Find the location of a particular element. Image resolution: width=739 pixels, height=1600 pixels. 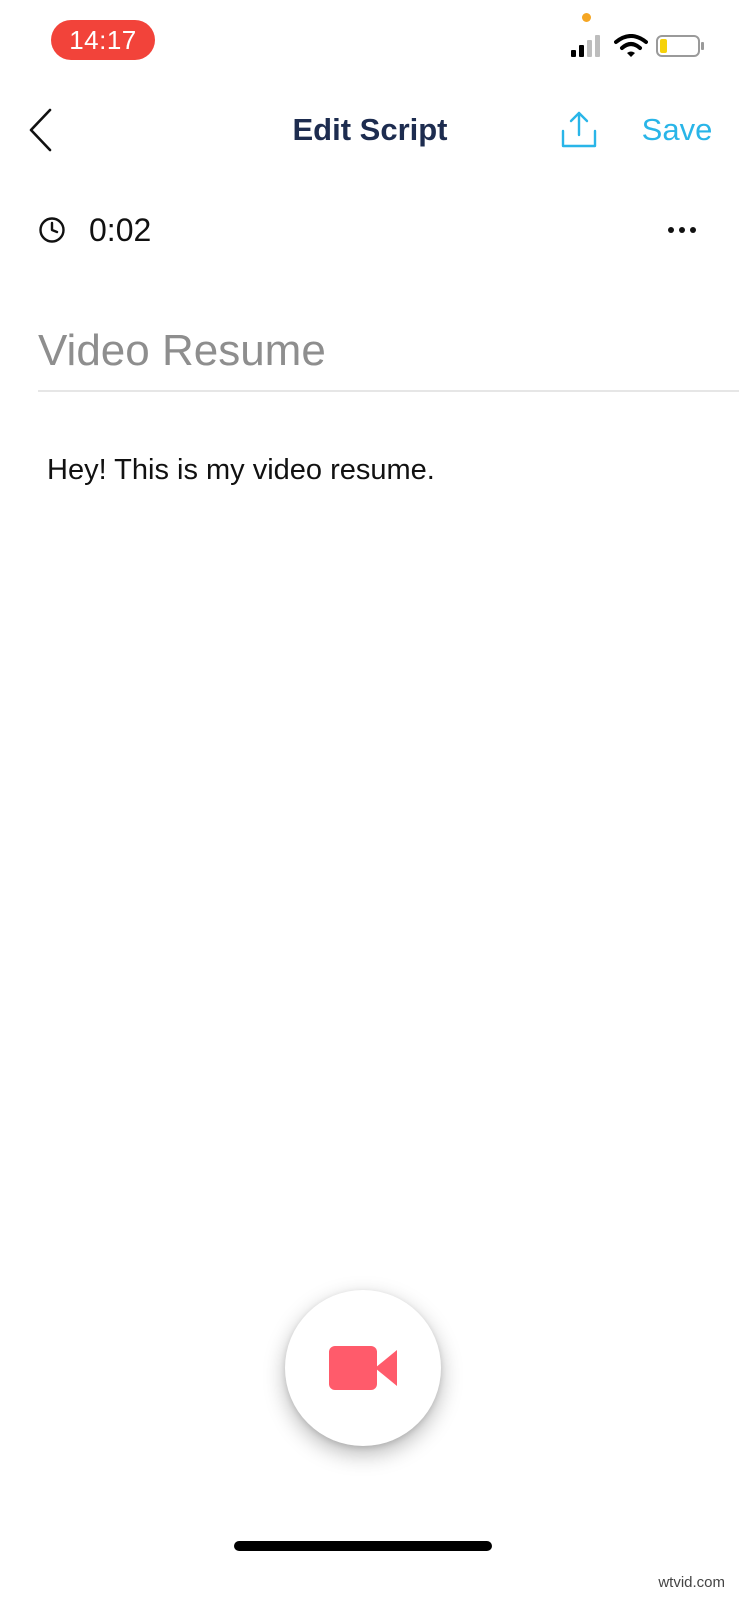

microphone-indicator-dot is located at coordinates (586, 17).